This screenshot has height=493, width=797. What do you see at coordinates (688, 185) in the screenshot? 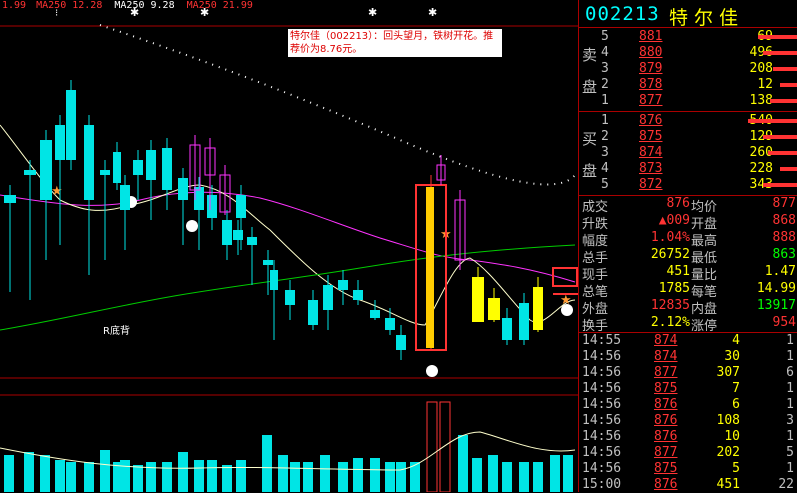
I see `buy-row: 5 872 343` at bounding box center [688, 185].